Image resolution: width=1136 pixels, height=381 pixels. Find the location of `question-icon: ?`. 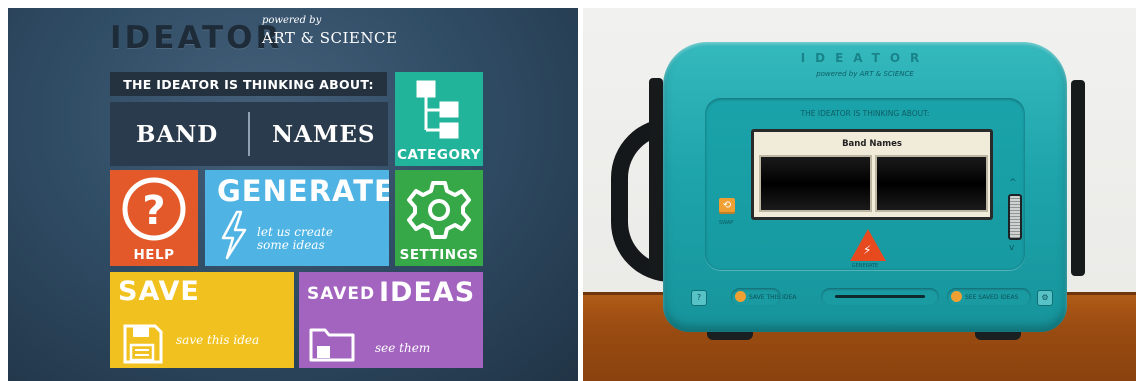

question-icon: ? is located at coordinates (154, 209).